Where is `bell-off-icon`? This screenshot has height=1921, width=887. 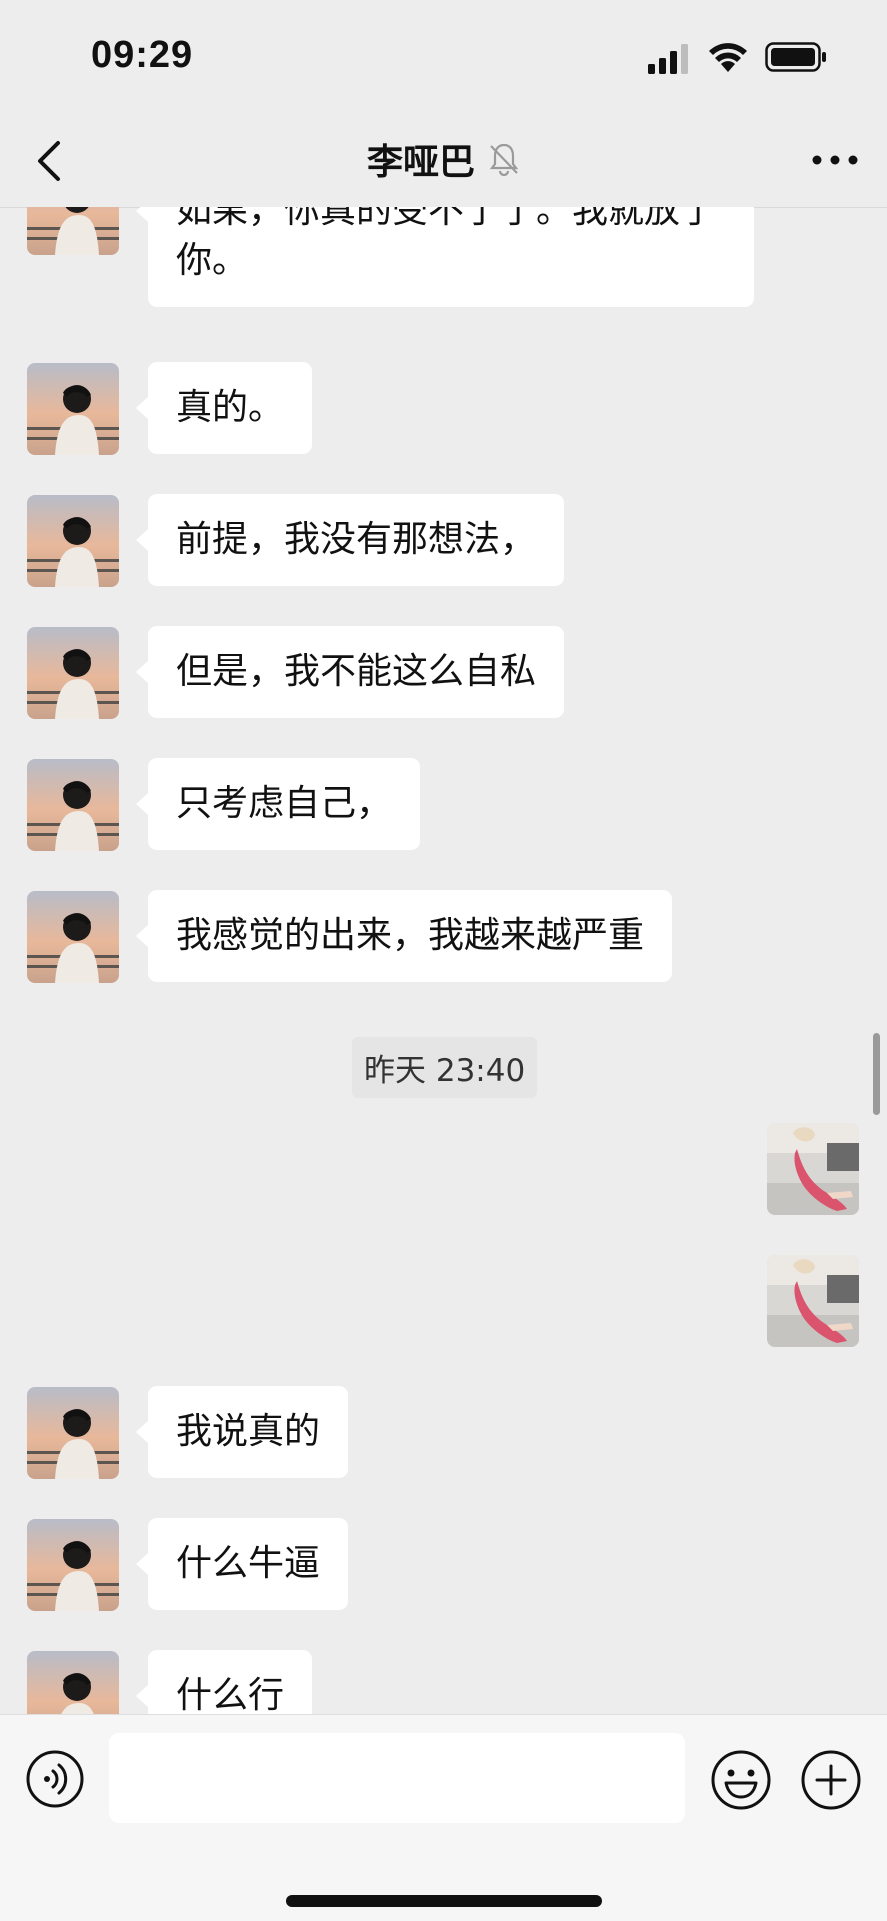 bell-off-icon is located at coordinates (504, 159).